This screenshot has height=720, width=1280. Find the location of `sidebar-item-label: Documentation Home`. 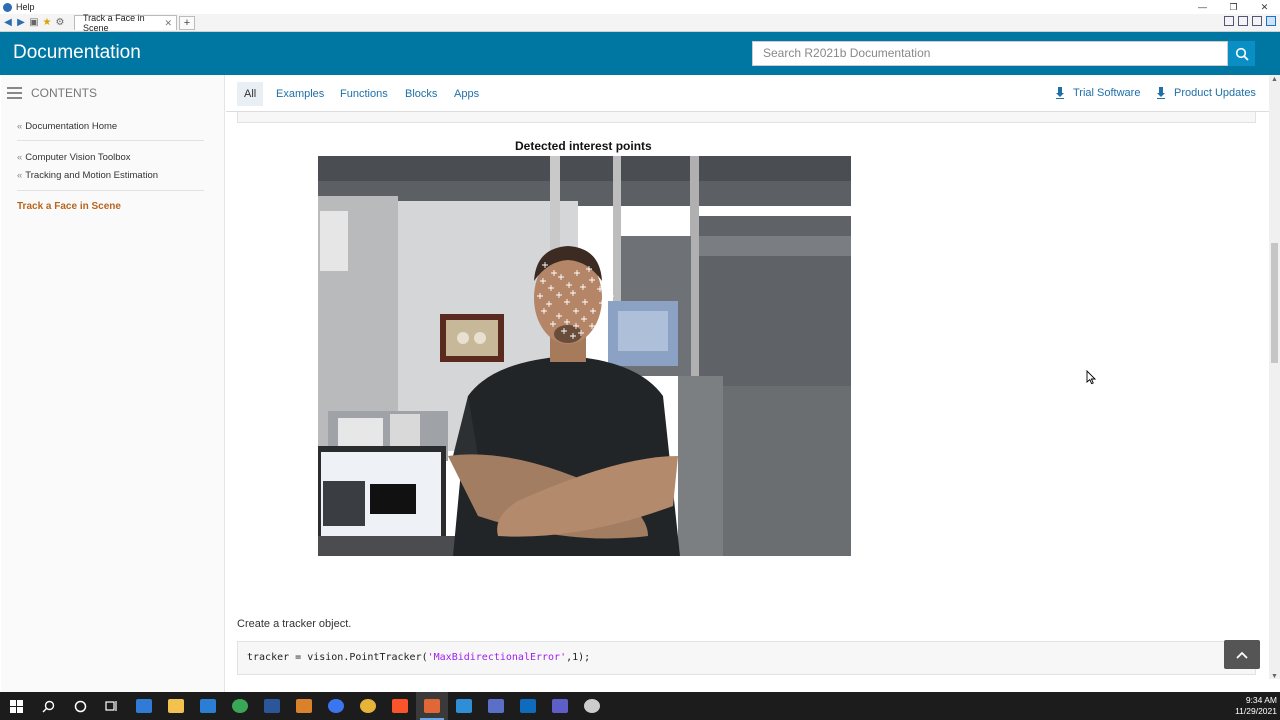

sidebar-item-label: Documentation Home is located at coordinates (71, 126).